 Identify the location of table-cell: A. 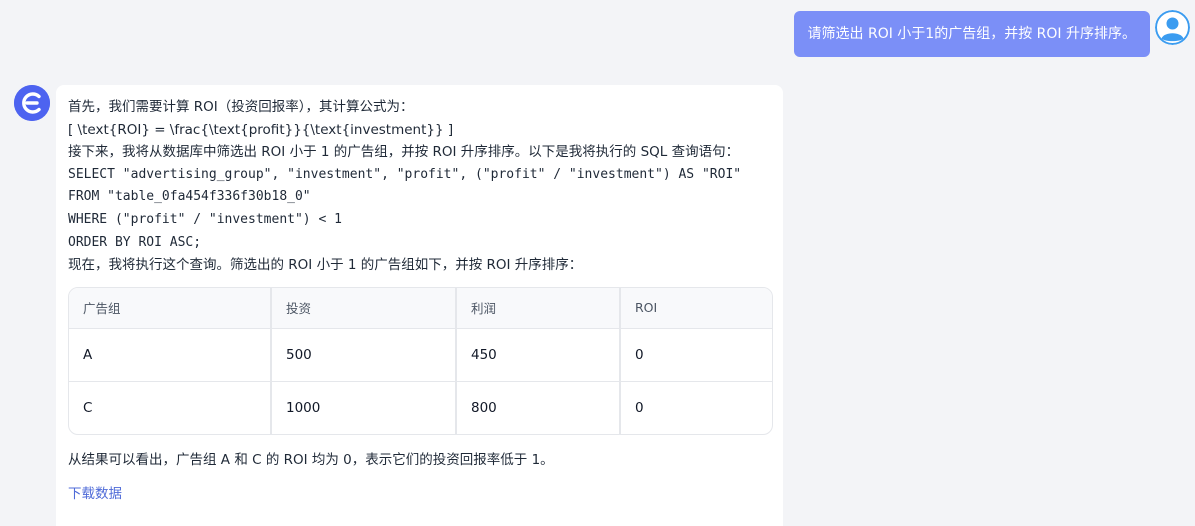
(170, 355).